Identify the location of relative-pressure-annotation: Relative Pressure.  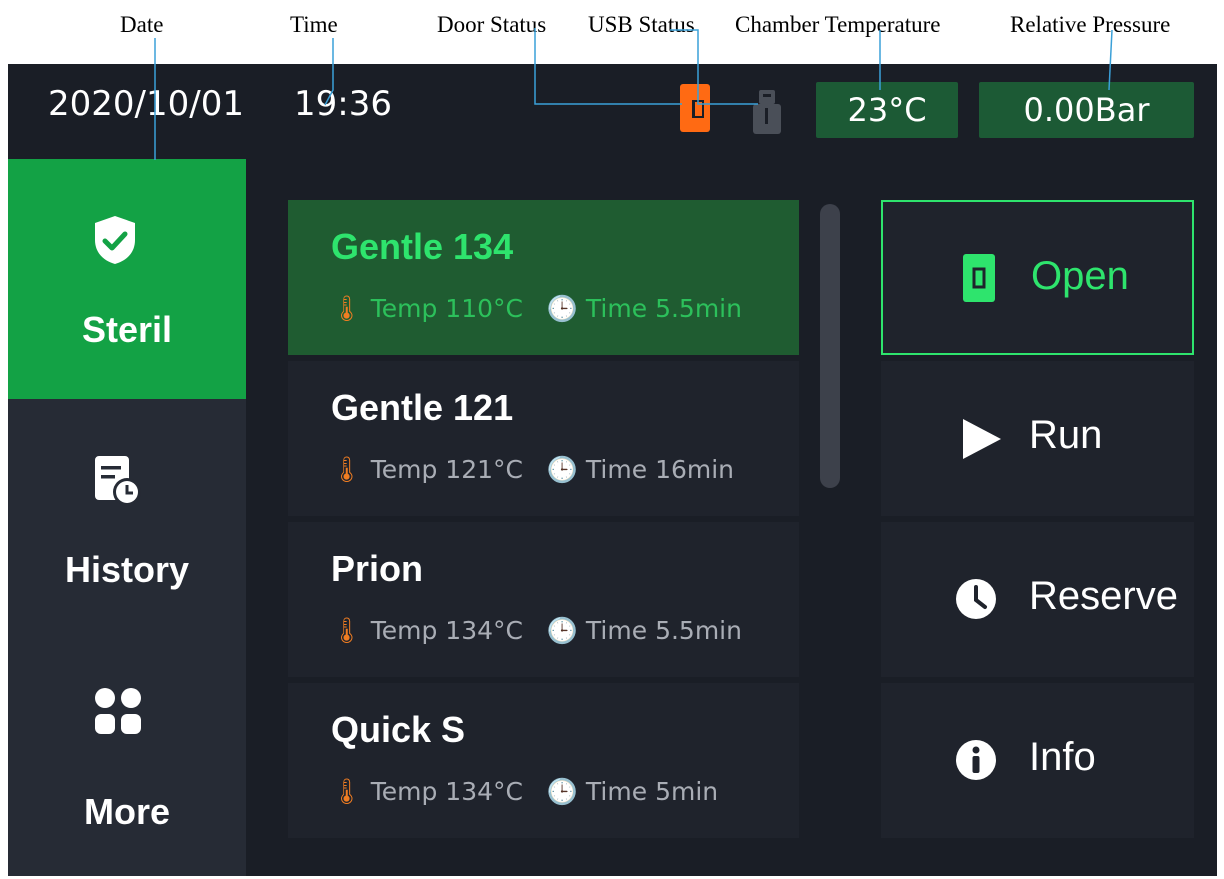
(1090, 24).